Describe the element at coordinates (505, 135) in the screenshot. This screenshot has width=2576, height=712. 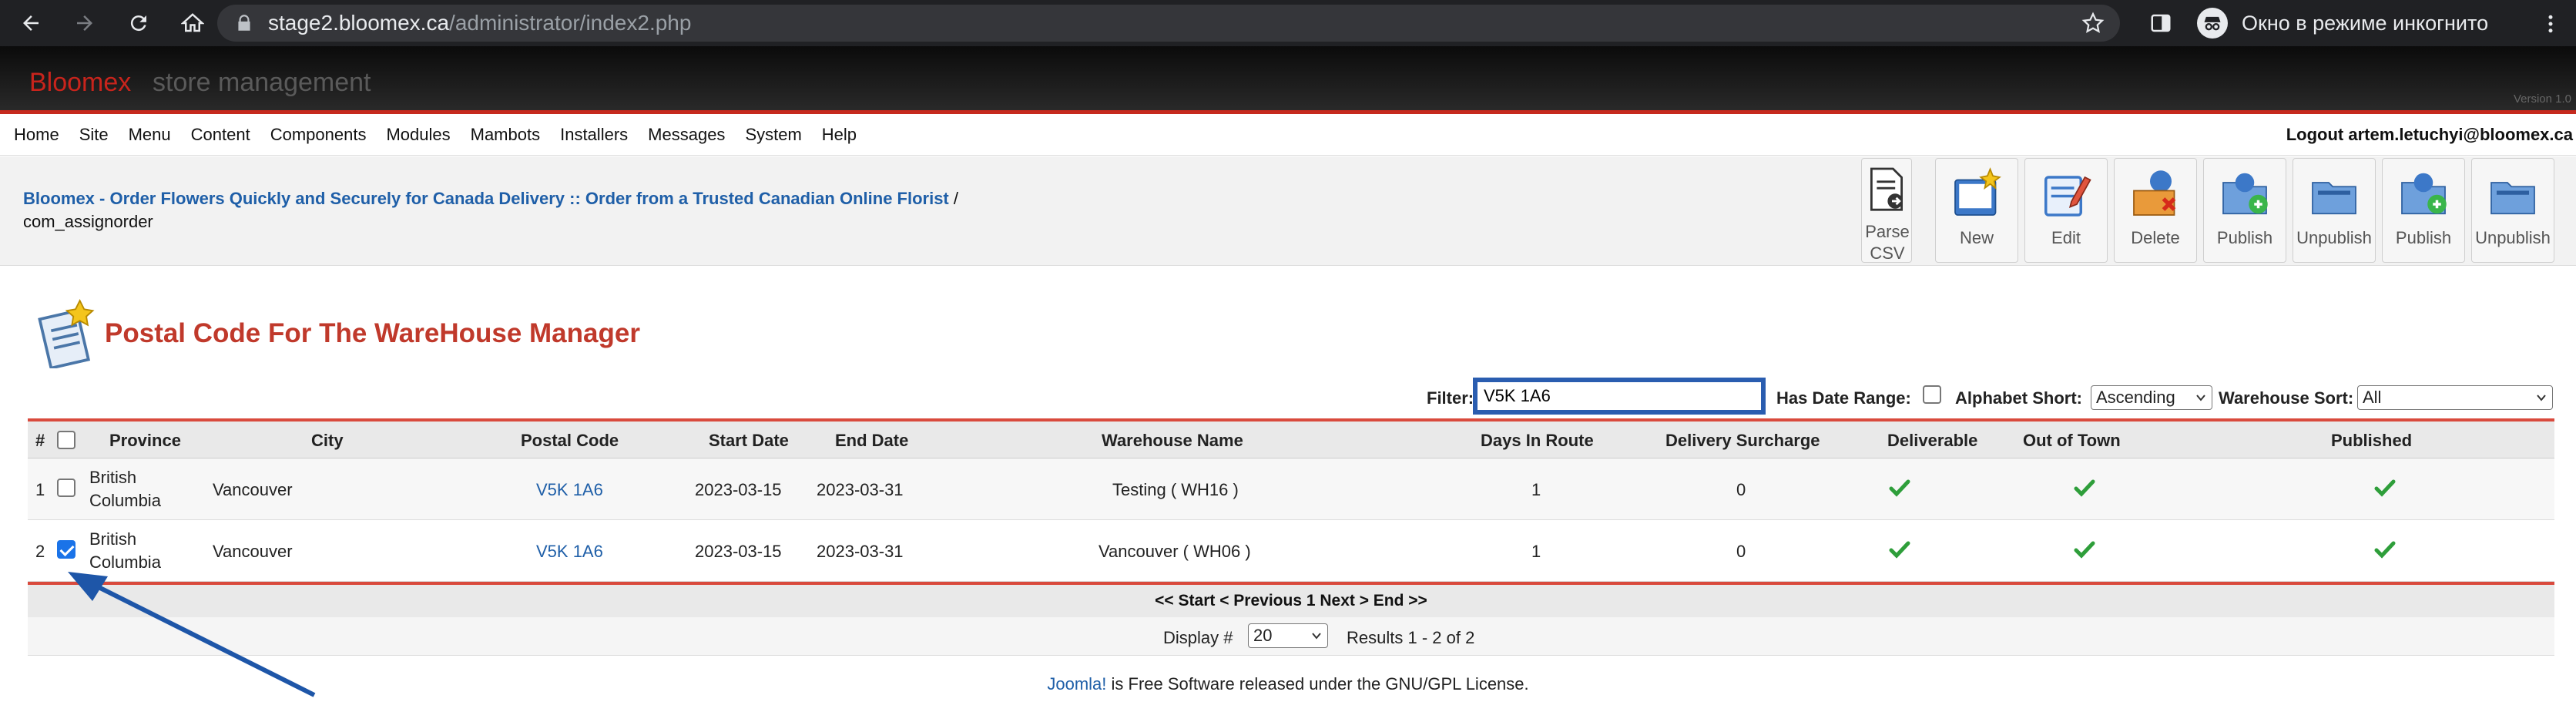
I see `menu-mambots: Mambots` at that location.